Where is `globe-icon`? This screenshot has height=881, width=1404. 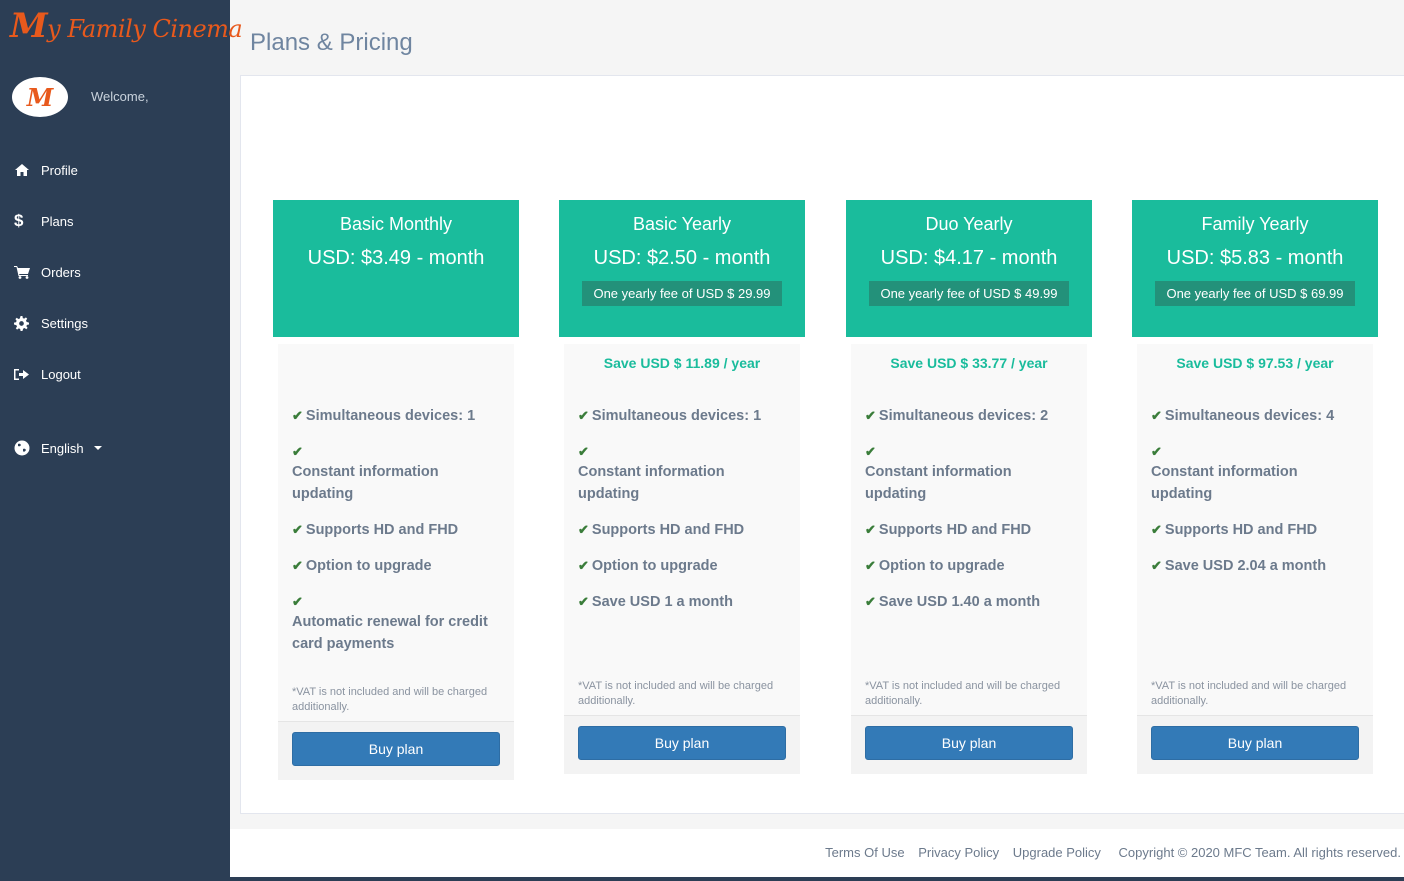
globe-icon is located at coordinates (27, 448).